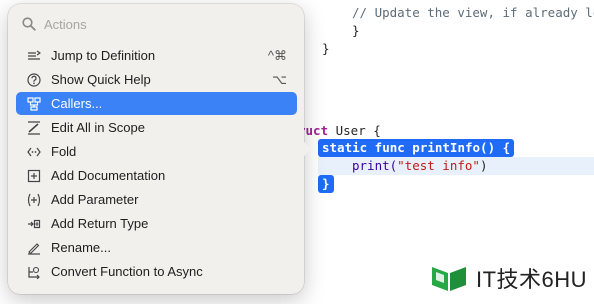 The height and width of the screenshot is (304, 594). Describe the element at coordinates (103, 55) in the screenshot. I see `menu-item-label: Jump to Definition` at that location.